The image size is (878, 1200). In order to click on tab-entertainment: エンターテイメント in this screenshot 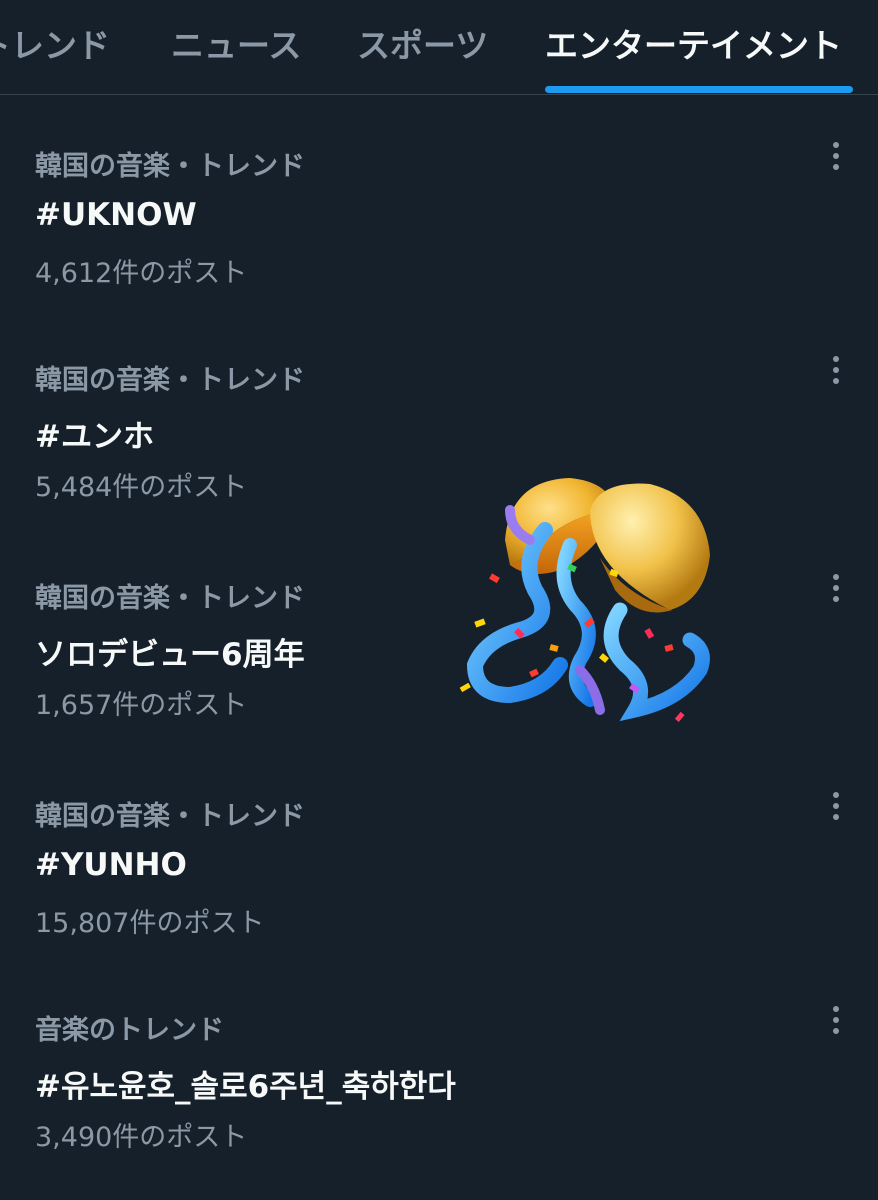, I will do `click(693, 46)`.